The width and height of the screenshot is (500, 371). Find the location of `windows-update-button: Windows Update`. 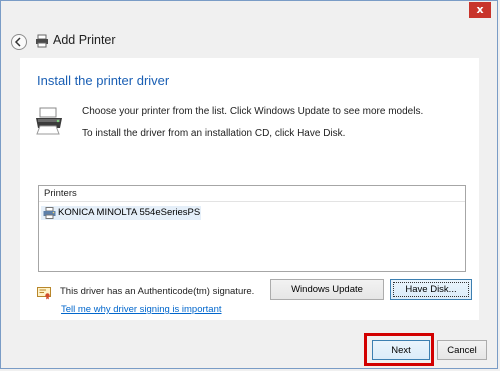

windows-update-button: Windows Update is located at coordinates (327, 289).